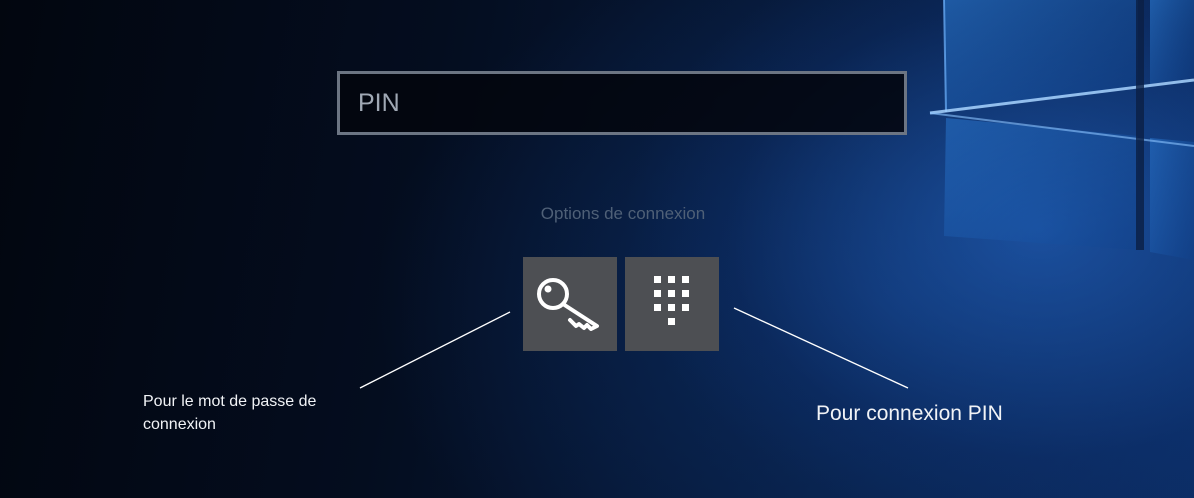 The height and width of the screenshot is (498, 1194). I want to click on password-sign-in-option, so click(570, 304).